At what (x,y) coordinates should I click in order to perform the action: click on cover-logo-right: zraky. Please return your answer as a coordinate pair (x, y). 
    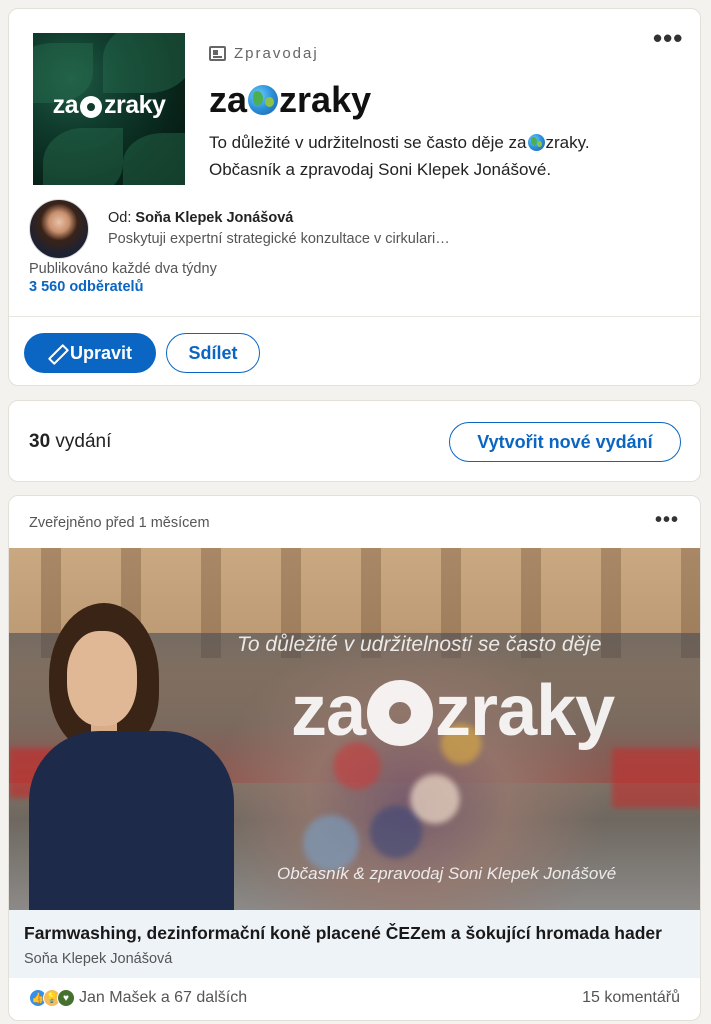
    Looking at the image, I should click on (134, 105).